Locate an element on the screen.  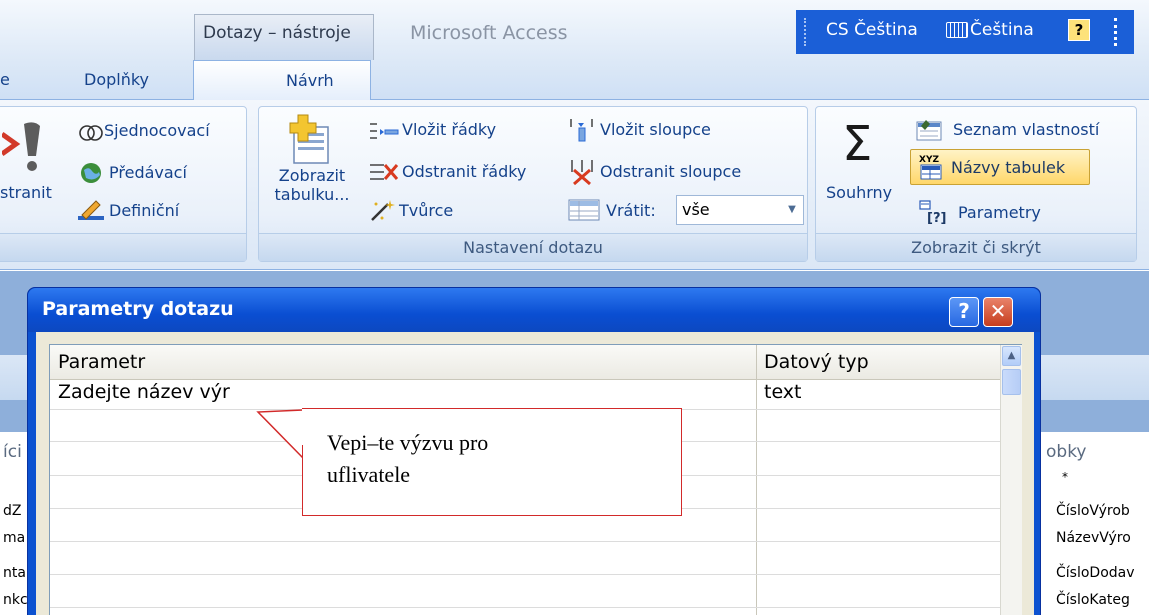
language-bar: CS Čeština Čeština ? is located at coordinates (965, 32).